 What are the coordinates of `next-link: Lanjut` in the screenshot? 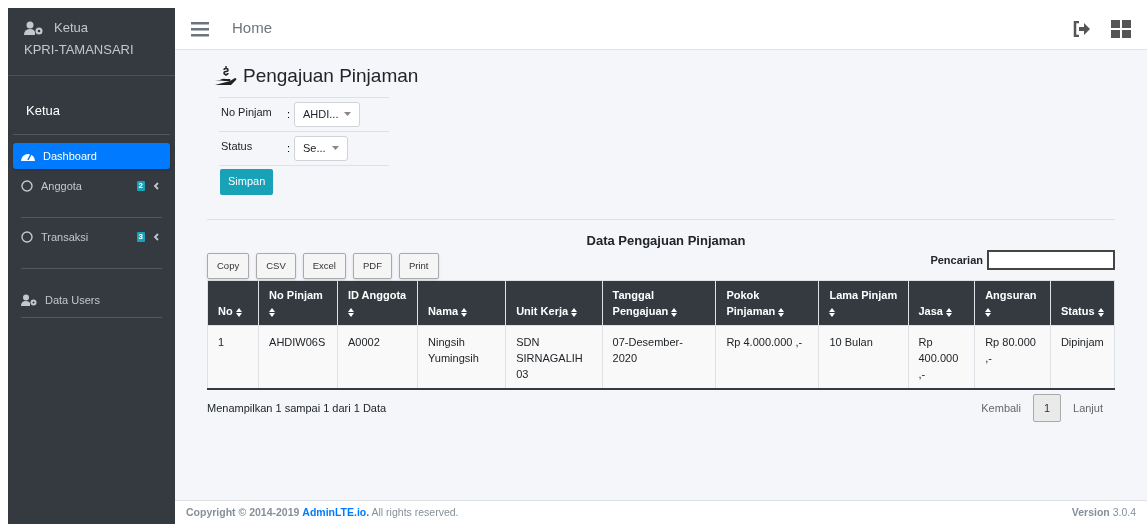 It's located at (1088, 408).